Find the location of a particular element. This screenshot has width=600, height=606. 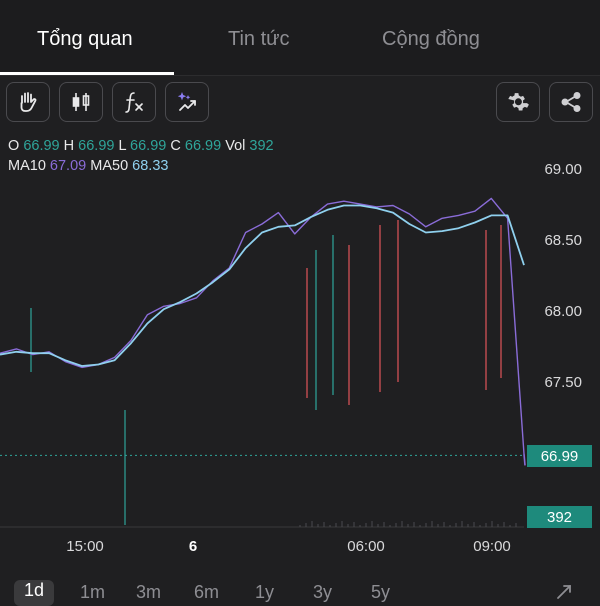

x-tick-label: 09:00 is located at coordinates (492, 546).